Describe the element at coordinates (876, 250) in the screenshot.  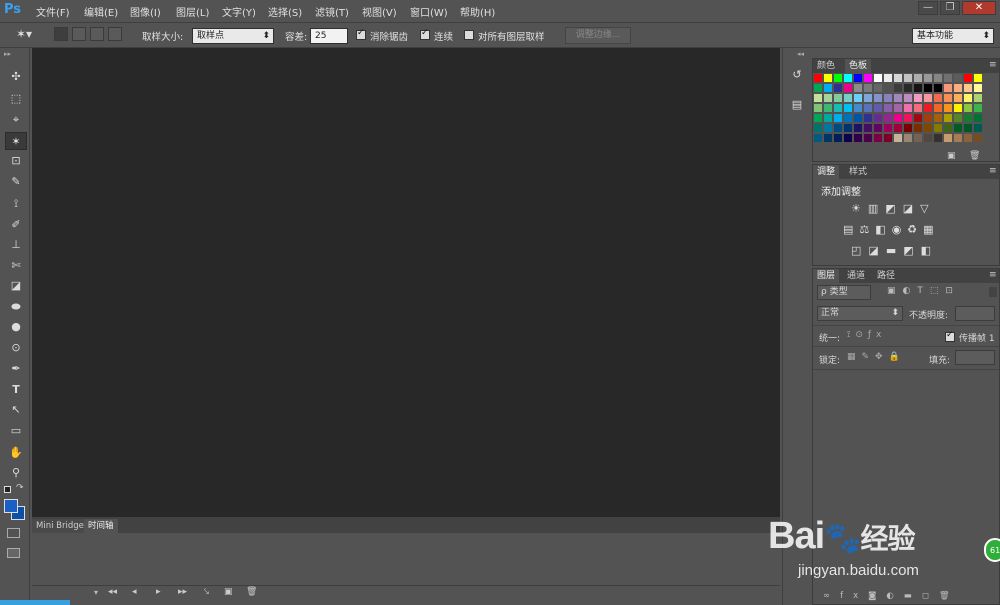
I see `posterize-icon: ◪` at that location.